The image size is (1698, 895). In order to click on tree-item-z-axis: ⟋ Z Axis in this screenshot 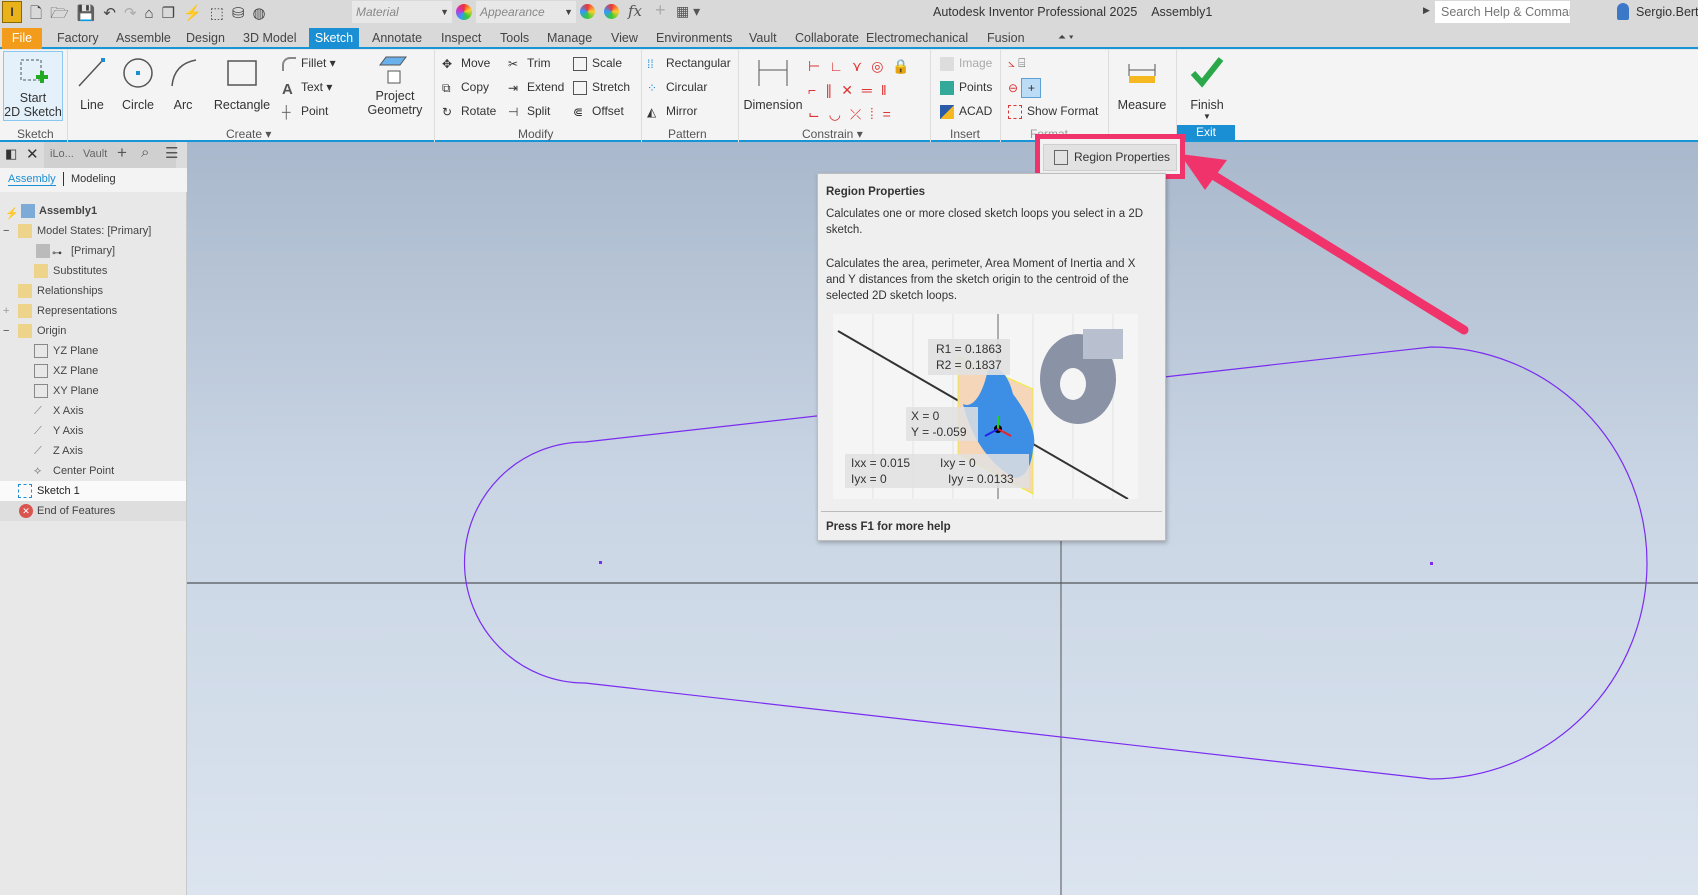, I will do `click(93, 451)`.